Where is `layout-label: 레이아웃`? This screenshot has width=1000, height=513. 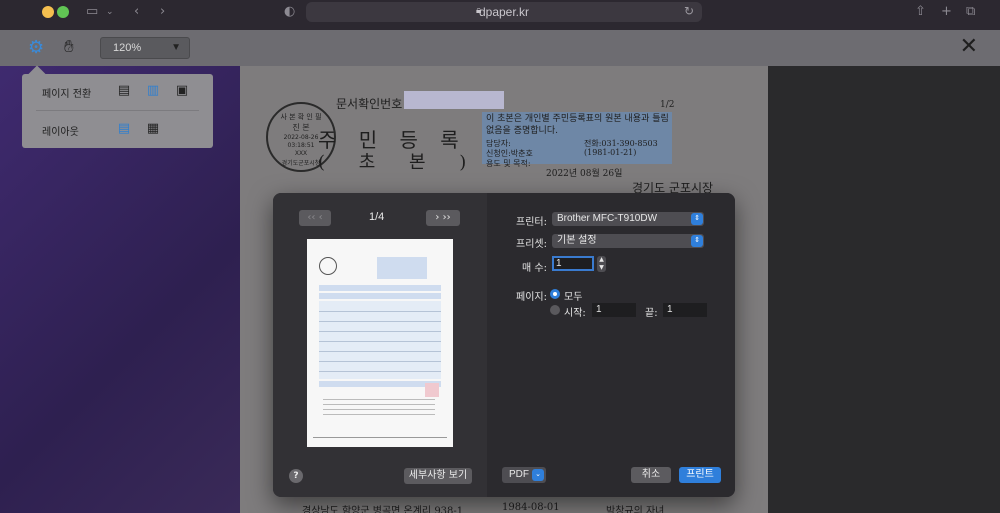
layout-label: 레이아웃 is located at coordinates (60, 132).